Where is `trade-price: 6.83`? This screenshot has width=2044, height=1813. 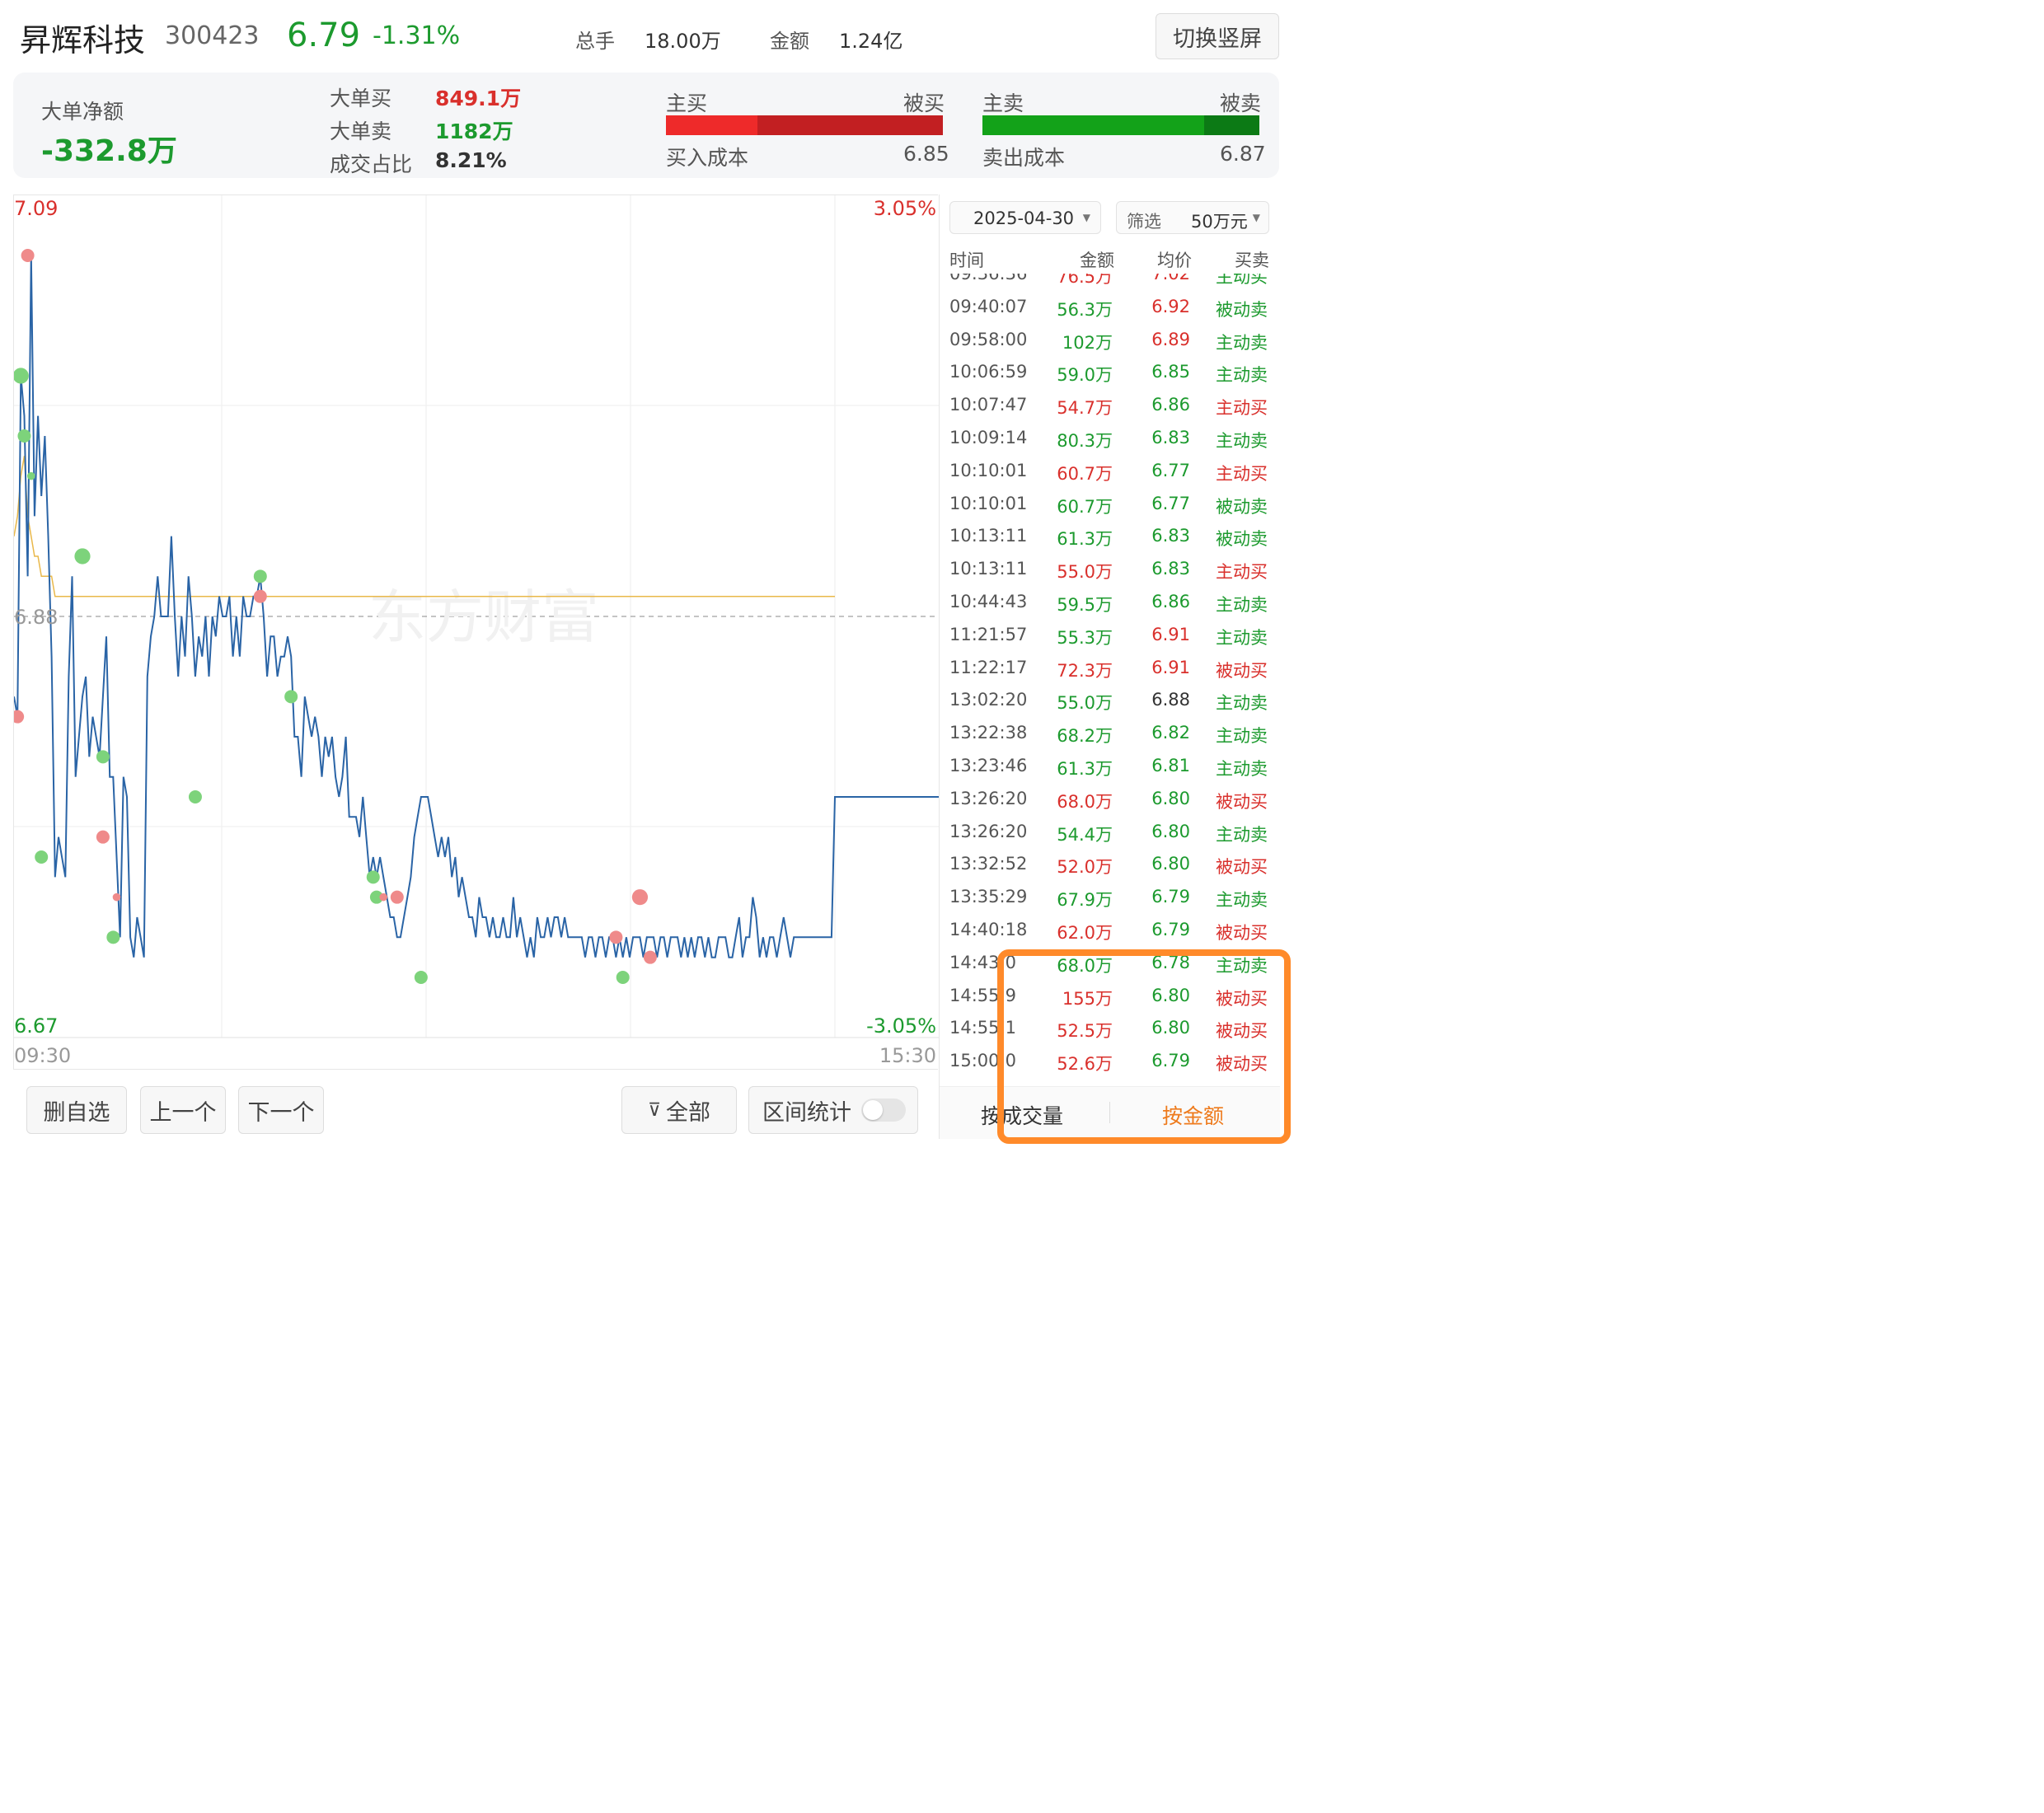
trade-price: 6.83 is located at coordinates (1170, 536).